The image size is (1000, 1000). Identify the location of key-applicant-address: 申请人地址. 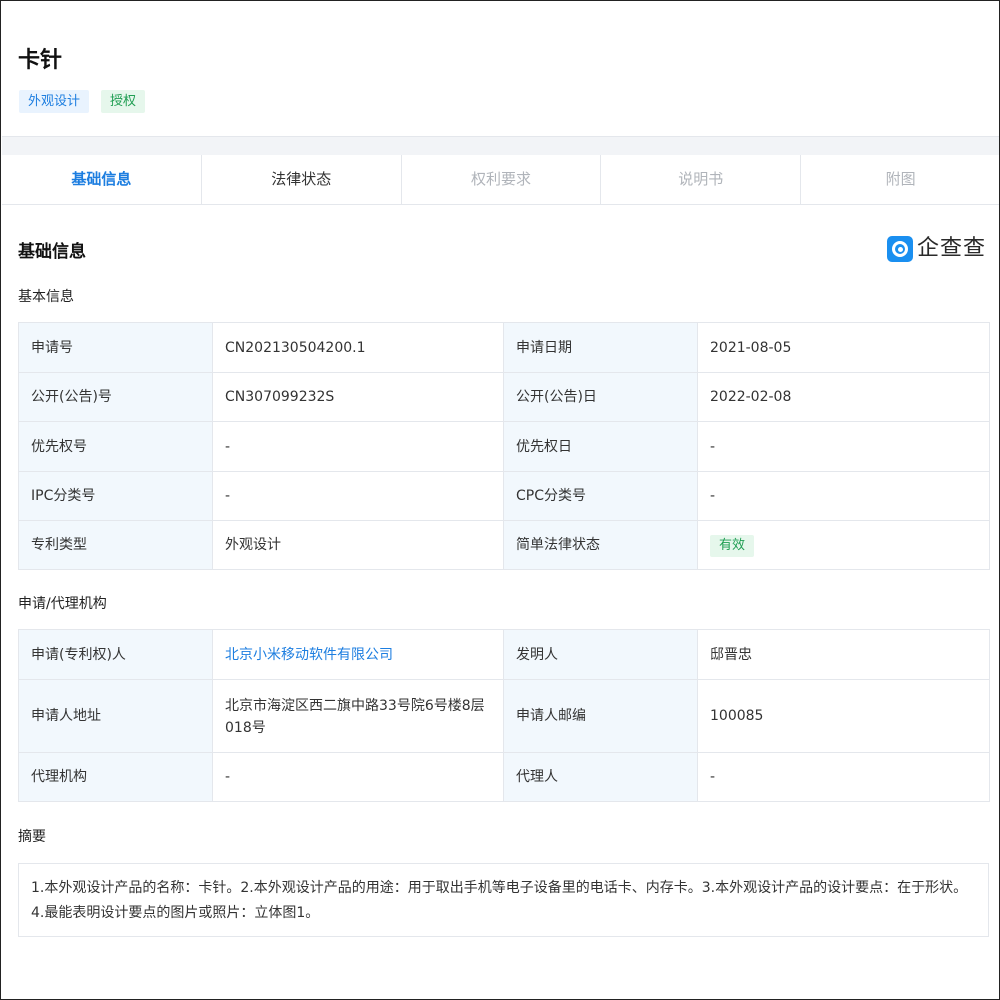
(115, 716).